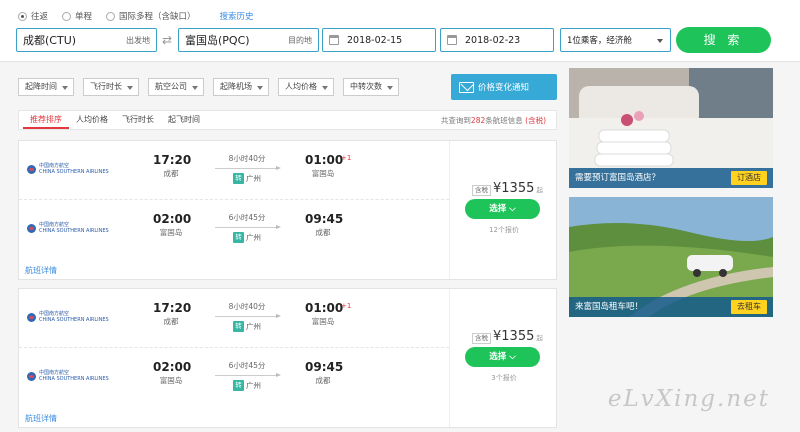 This screenshot has width=800, height=432. I want to click on watermark: eLvXing.net, so click(688, 399).